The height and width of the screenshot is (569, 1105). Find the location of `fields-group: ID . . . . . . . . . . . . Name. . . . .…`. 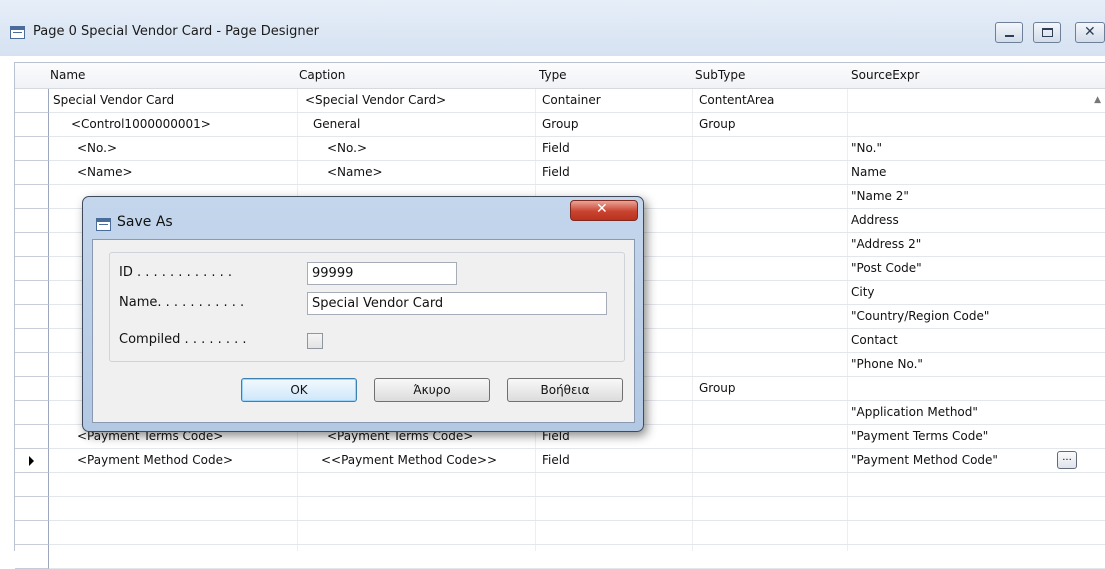

fields-group: ID . . . . . . . . . . . . Name. . . . .… is located at coordinates (367, 307).